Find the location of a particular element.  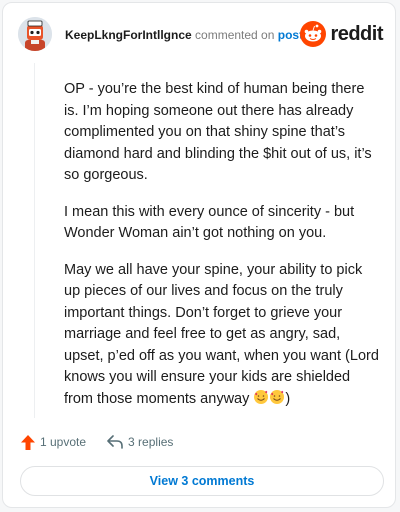

username: KeepLkngForIntllgnce is located at coordinates (128, 35).